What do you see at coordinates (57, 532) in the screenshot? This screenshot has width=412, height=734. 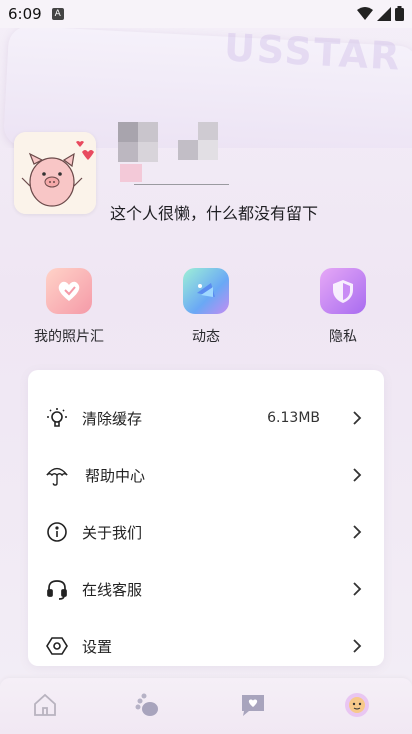 I see `info-icon` at bounding box center [57, 532].